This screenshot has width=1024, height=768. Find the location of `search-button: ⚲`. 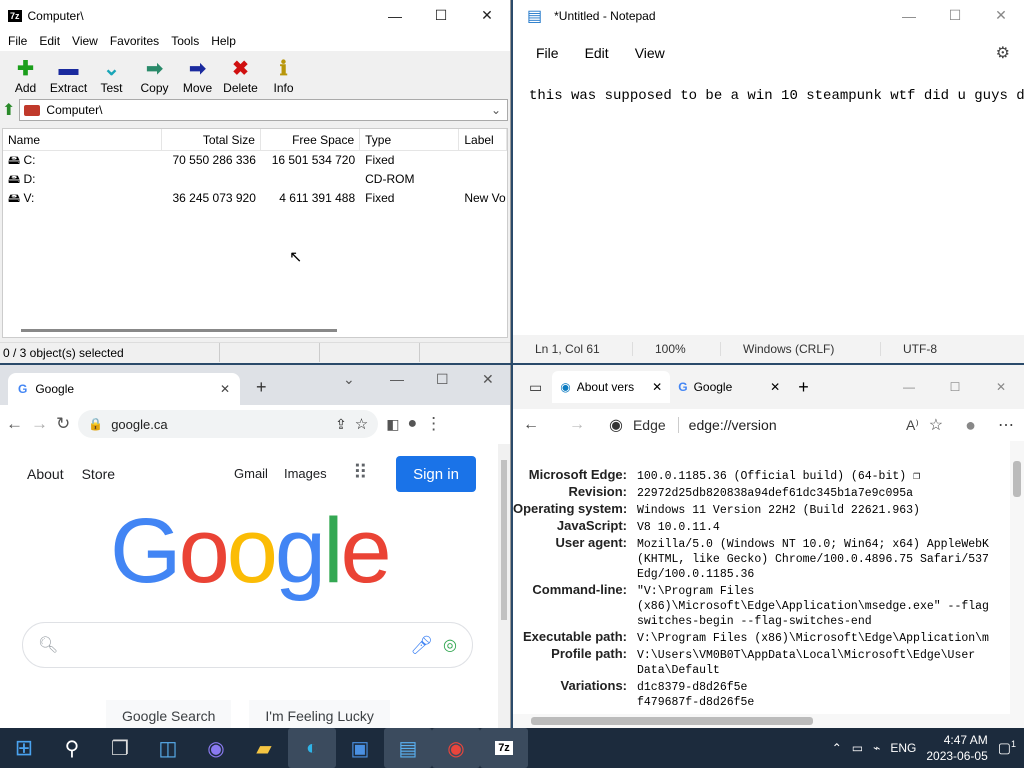

search-button: ⚲ is located at coordinates (72, 748).